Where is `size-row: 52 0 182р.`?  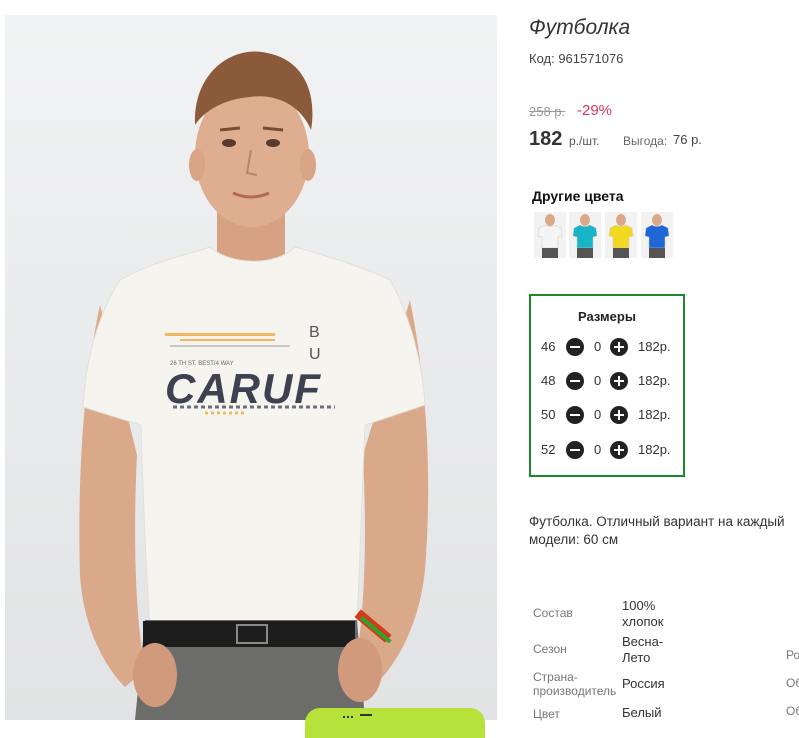
size-row: 52 0 182р. is located at coordinates (607, 450).